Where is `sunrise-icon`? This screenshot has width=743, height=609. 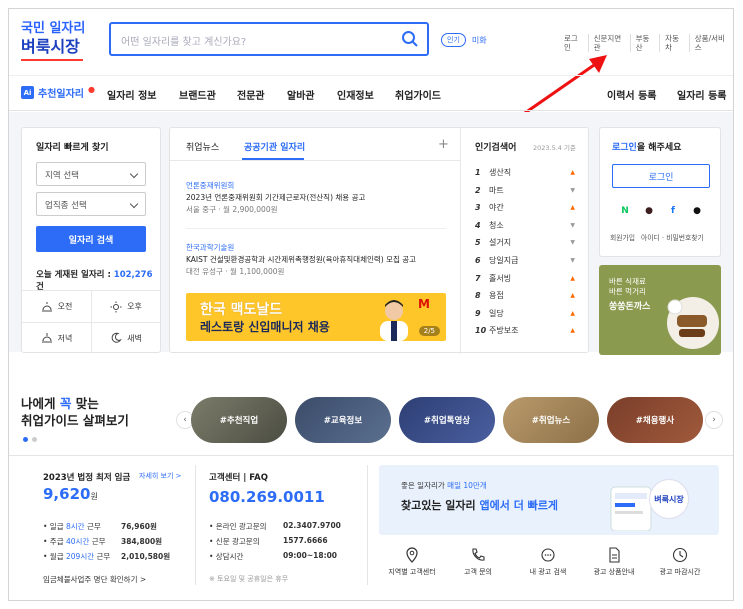 sunrise-icon is located at coordinates (46, 306).